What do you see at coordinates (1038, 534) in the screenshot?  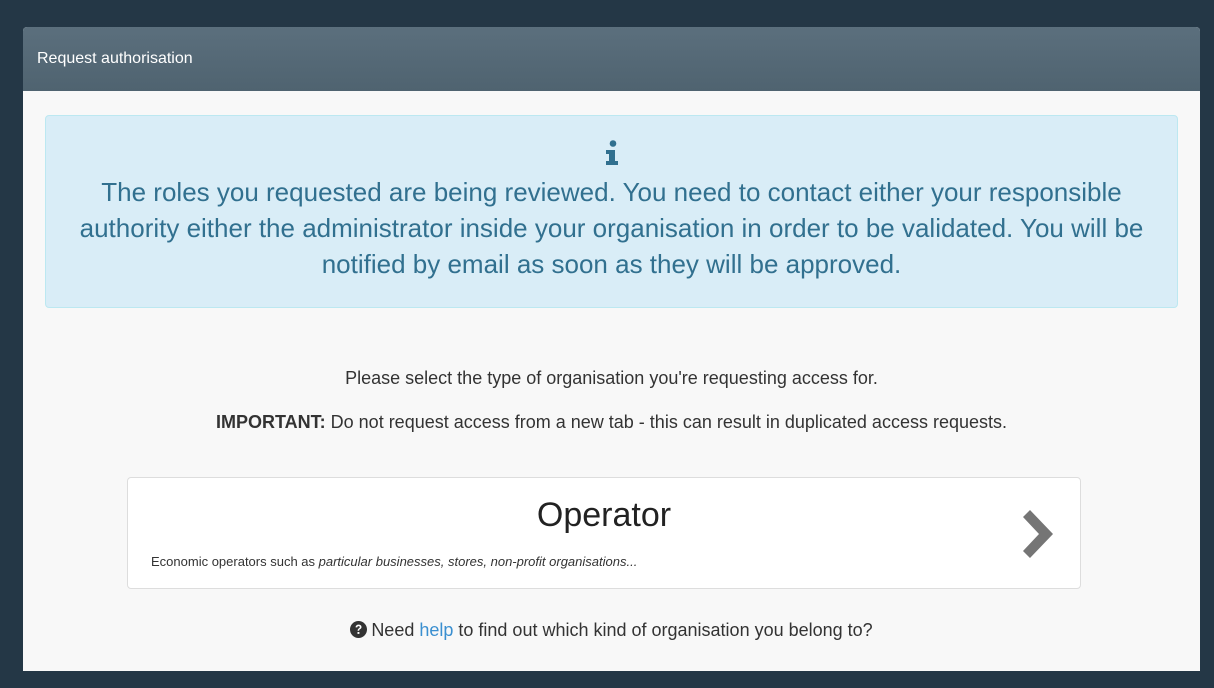 I see `chevron-right-icon` at bounding box center [1038, 534].